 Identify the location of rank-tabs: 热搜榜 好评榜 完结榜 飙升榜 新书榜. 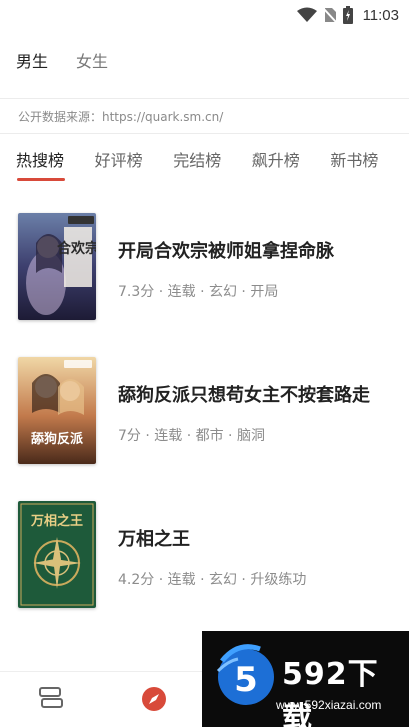
(204, 159).